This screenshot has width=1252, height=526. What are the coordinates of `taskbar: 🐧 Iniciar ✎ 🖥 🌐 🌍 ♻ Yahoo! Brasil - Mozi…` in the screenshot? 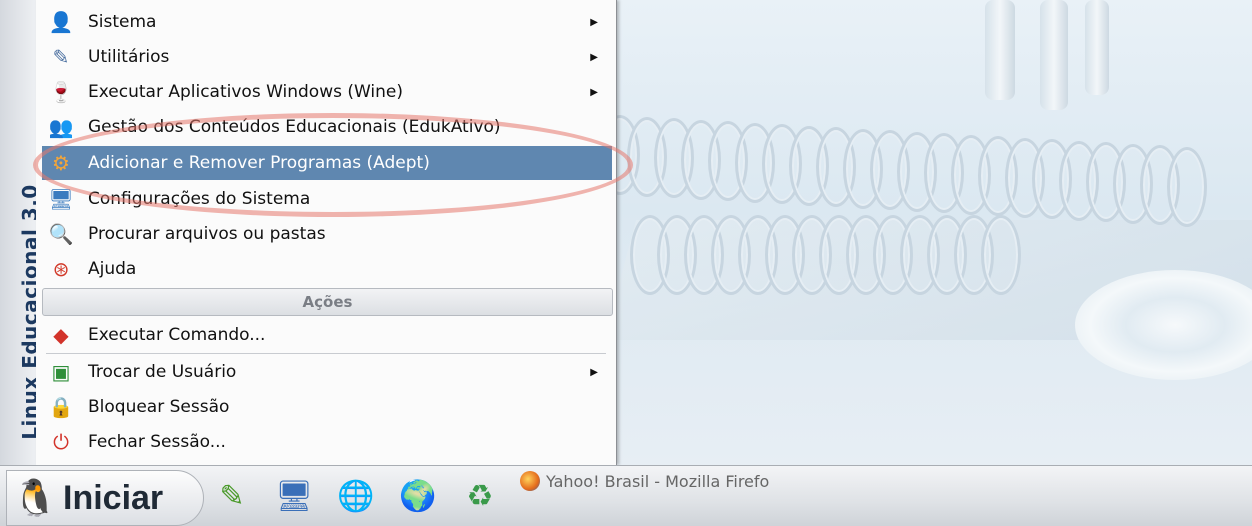 It's located at (626, 495).